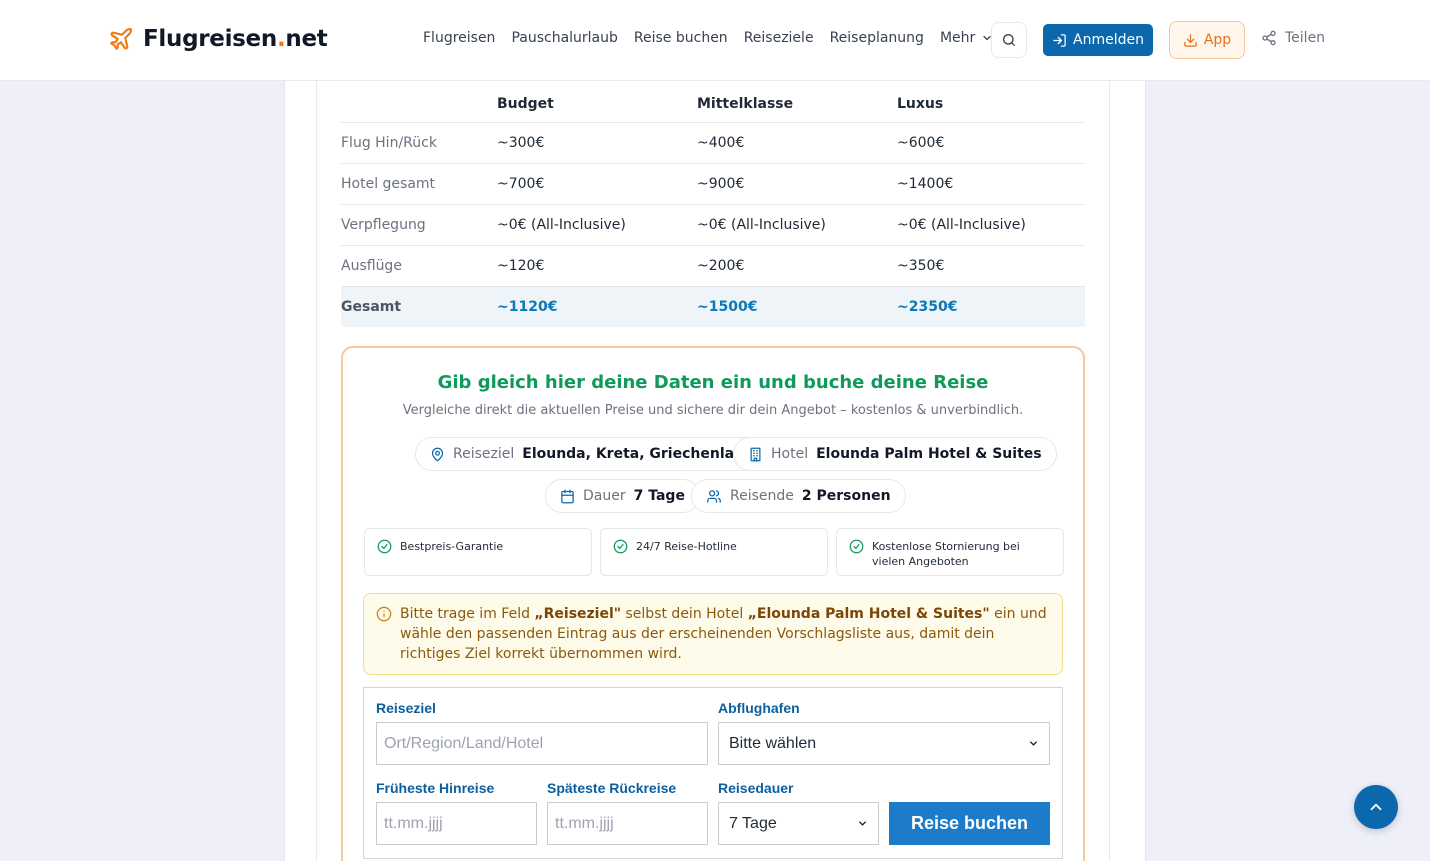  I want to click on feature-label: Bestpreis-Garantie, so click(452, 546).